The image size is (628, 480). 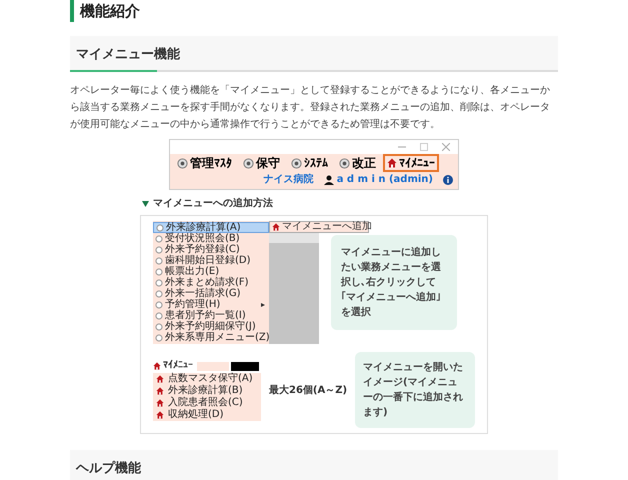 What do you see at coordinates (310, 108) in the screenshot?
I see `intro-paragraph: オペレーター毎によく使う機能を「マイメニュー」として登録することができるようになり、各メニューから該当する業務メニューを探す手間がなくなります。登録された業務メニューの追加、削除は、オペレータが使用可能なメニューの中から通常操作で行うことができるため管理は不要です。` at bounding box center [310, 108].